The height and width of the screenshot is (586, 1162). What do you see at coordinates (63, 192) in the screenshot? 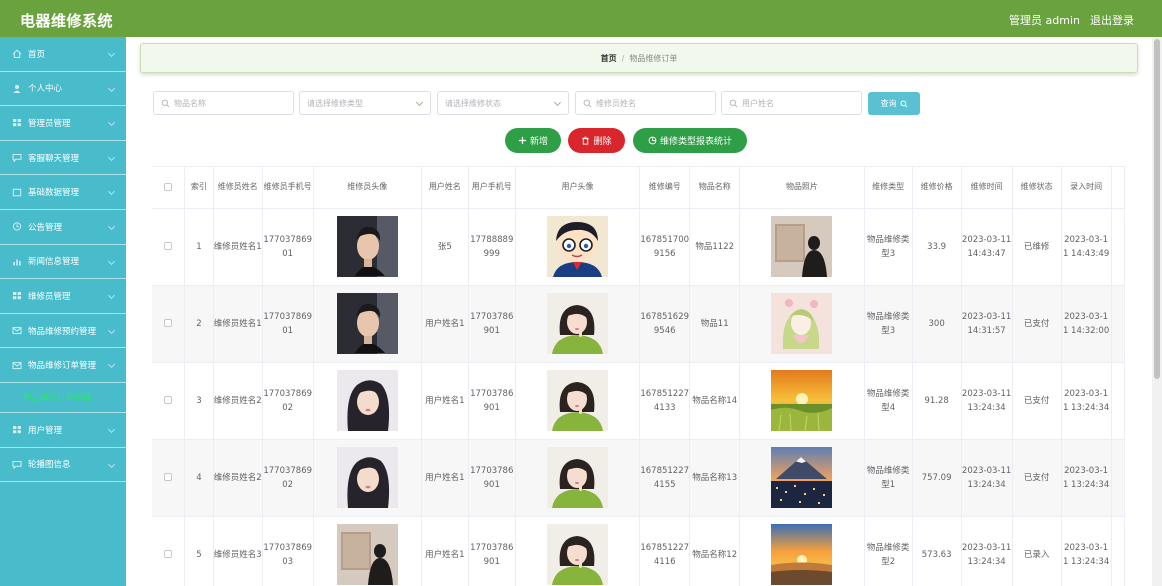
I see `sidebar-item-sidebar.items.4.label: 基础数据管理` at bounding box center [63, 192].